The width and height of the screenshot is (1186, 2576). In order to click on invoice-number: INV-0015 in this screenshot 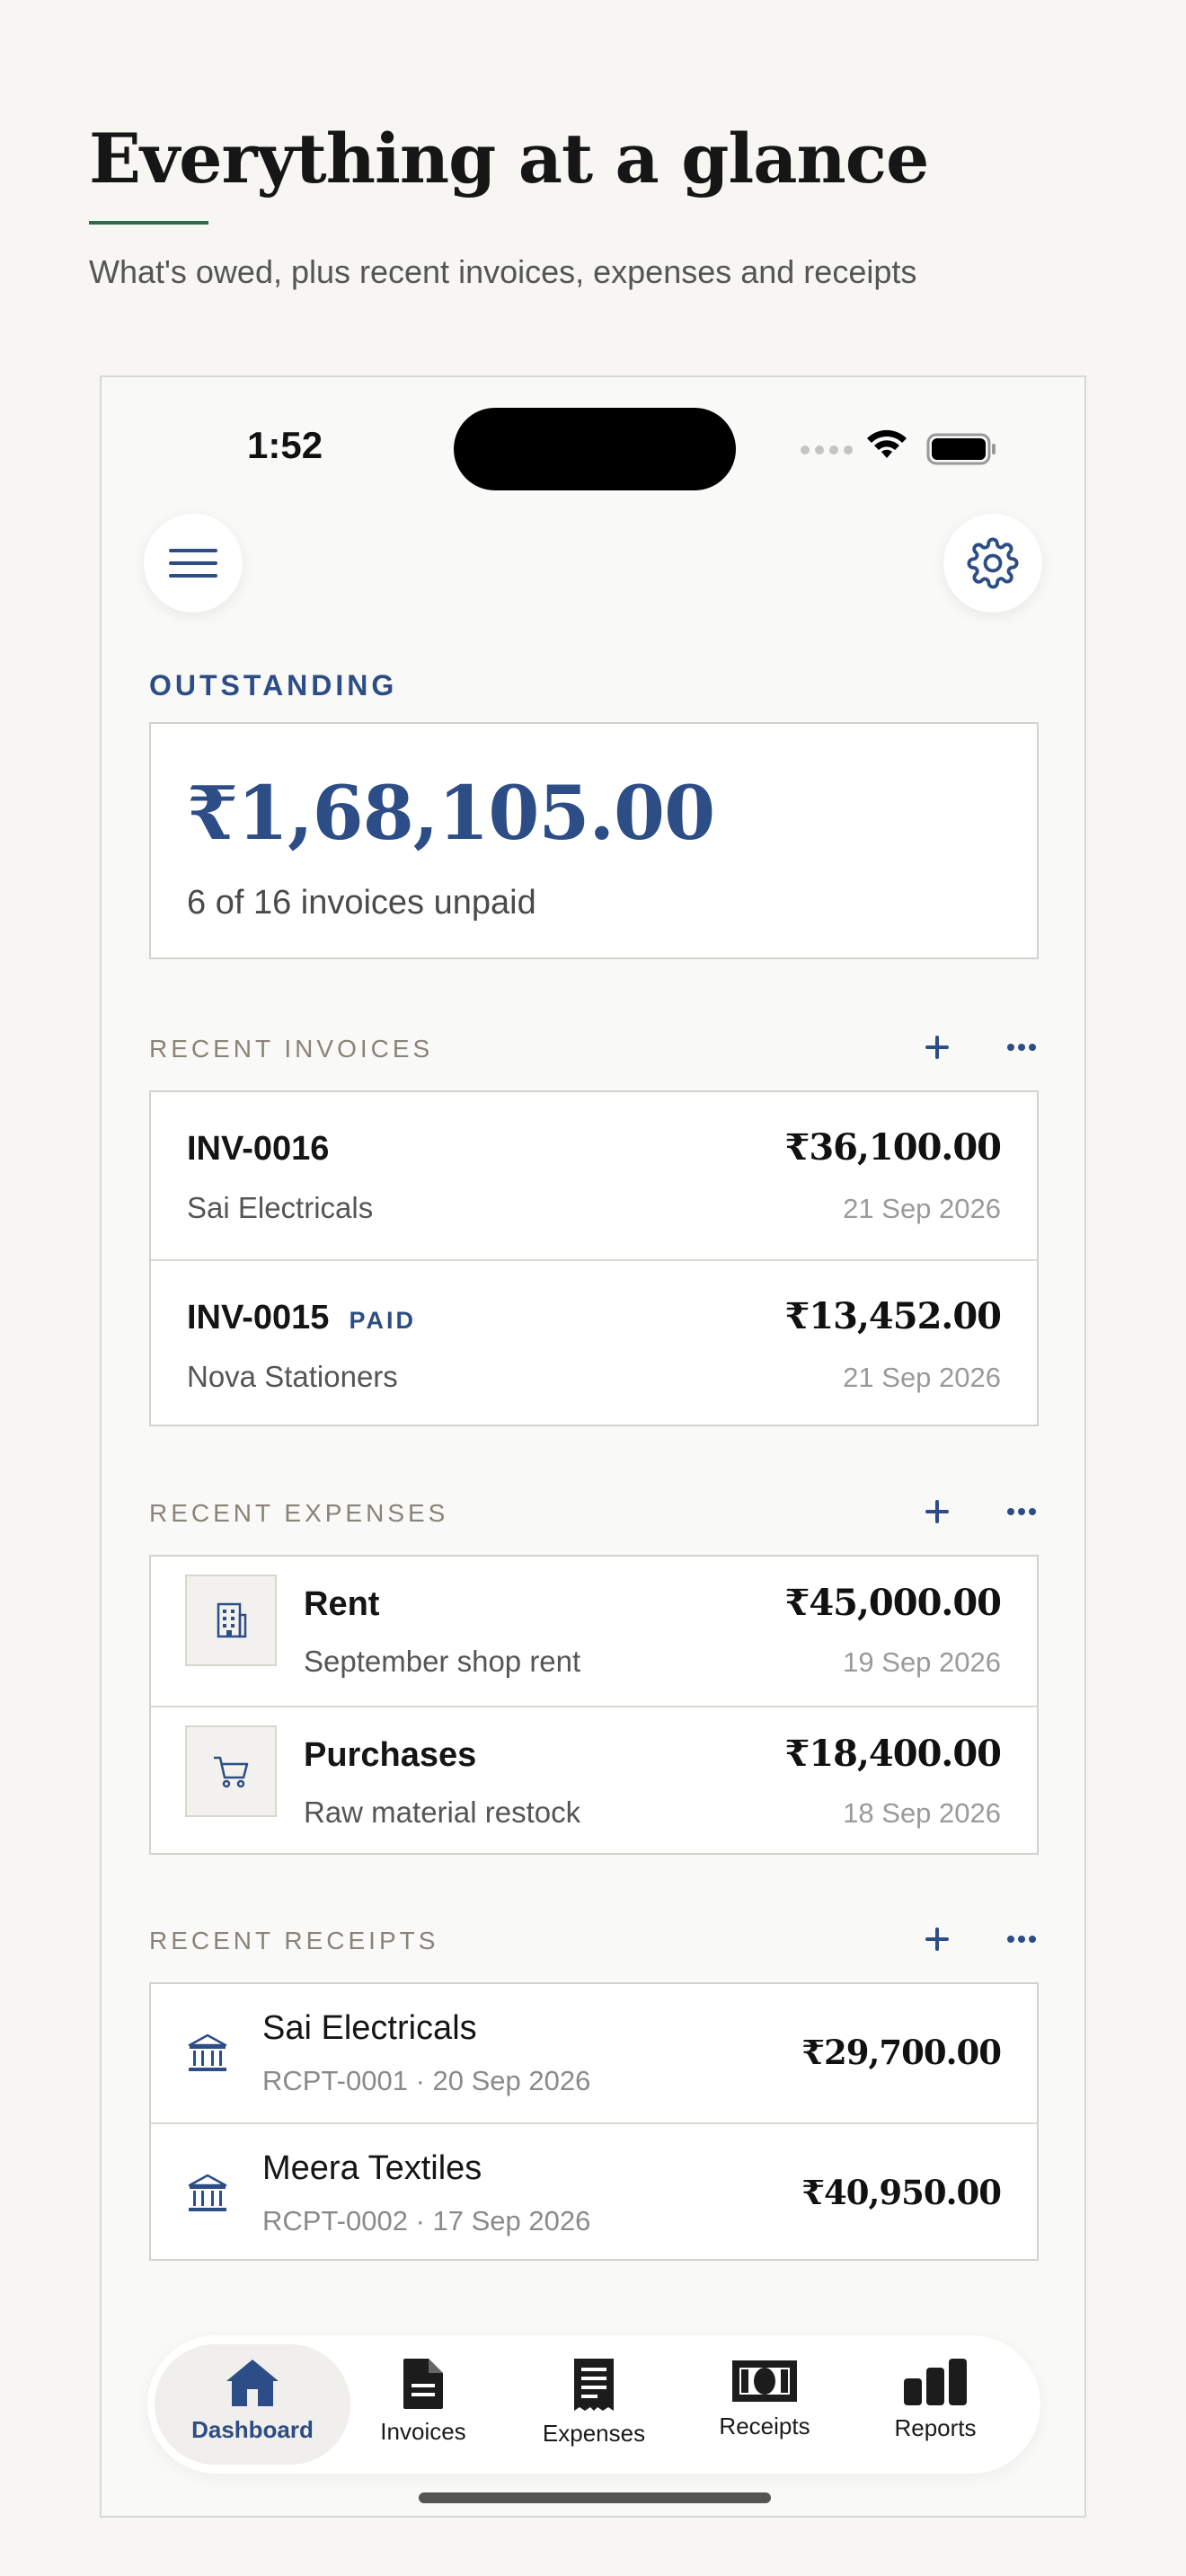, I will do `click(258, 1318)`.